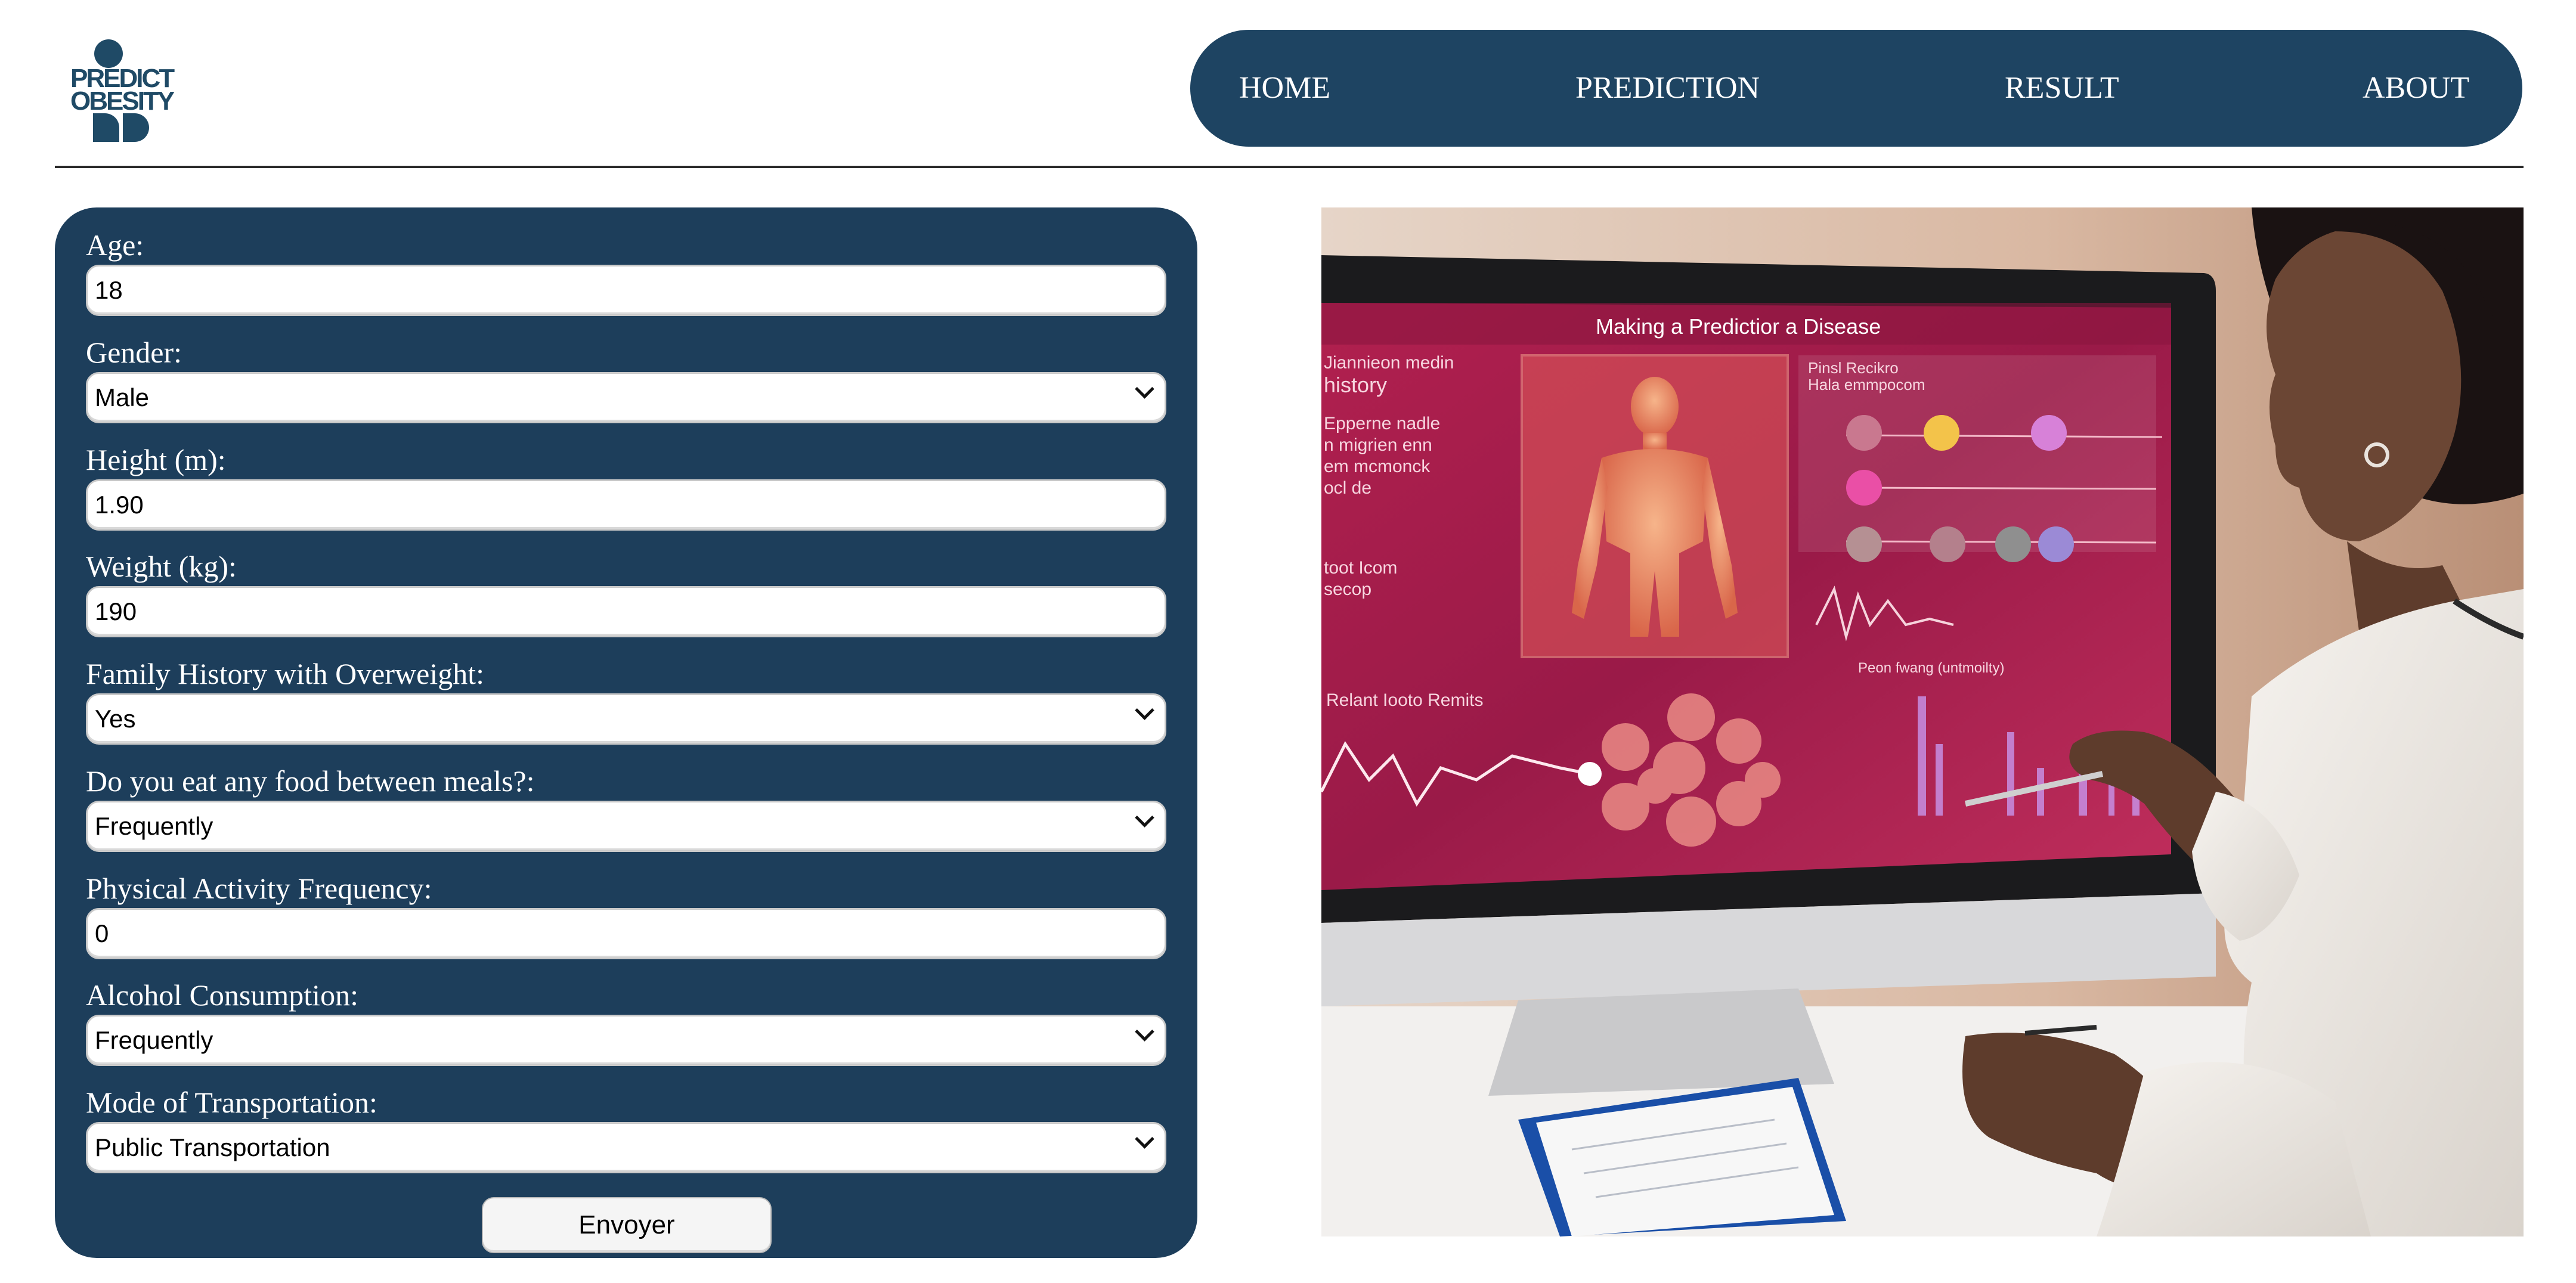  What do you see at coordinates (626, 1147) in the screenshot?
I see `transport-select: Public Transportation` at bounding box center [626, 1147].